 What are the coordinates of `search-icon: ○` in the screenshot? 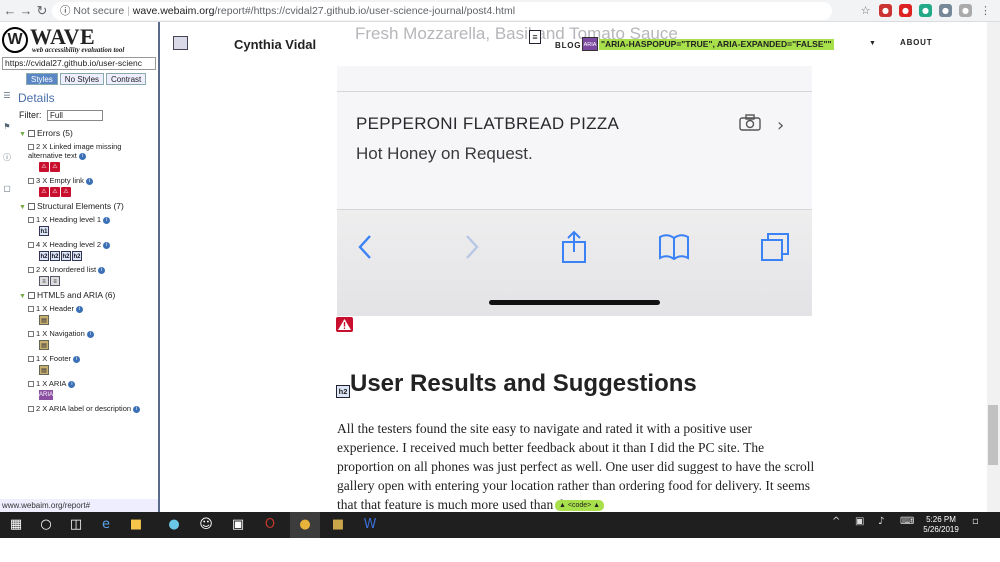 It's located at (46, 525).